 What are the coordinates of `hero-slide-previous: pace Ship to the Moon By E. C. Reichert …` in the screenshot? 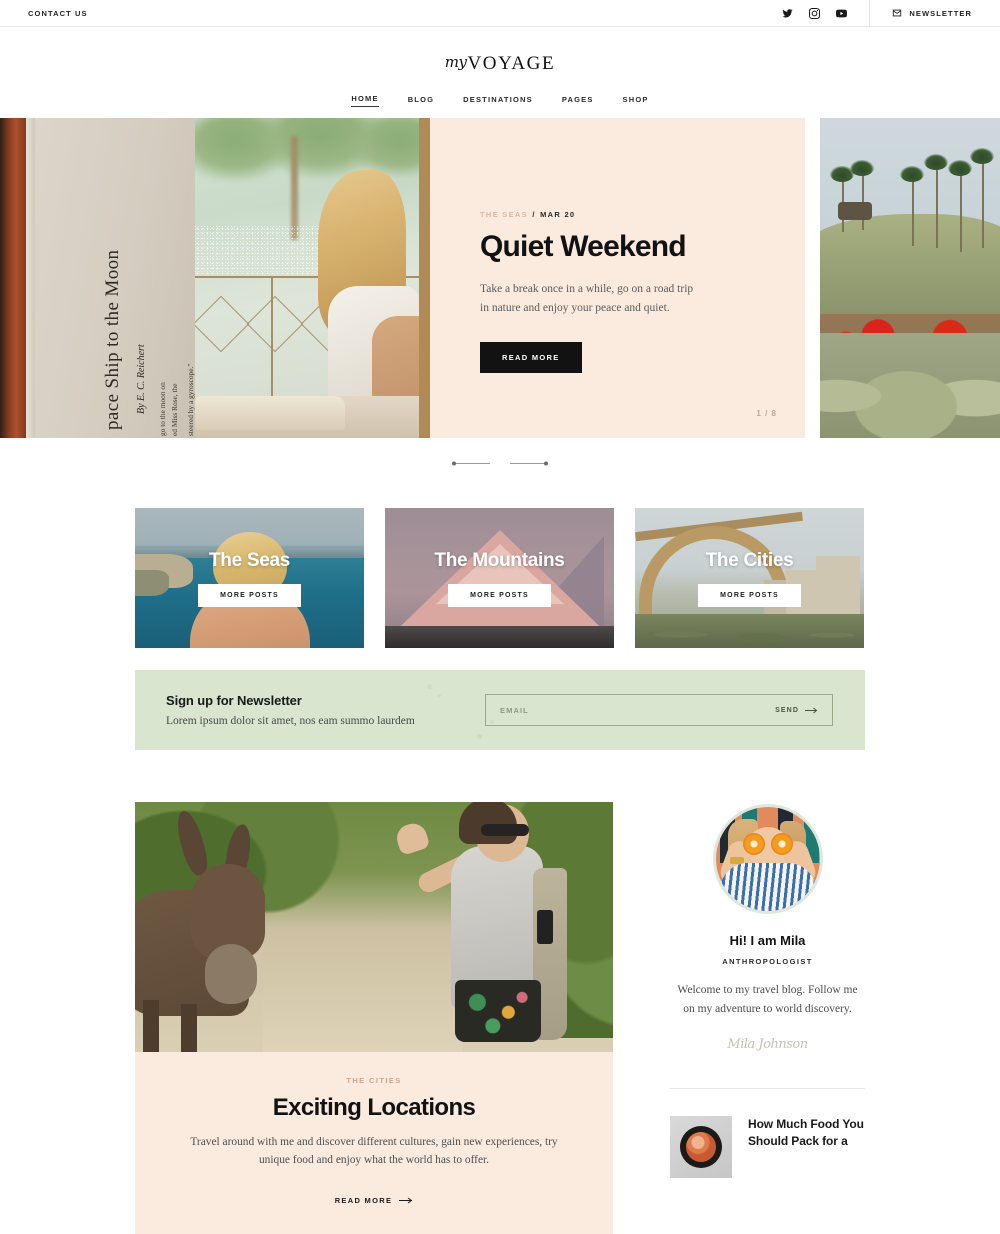 It's located at (97, 278).